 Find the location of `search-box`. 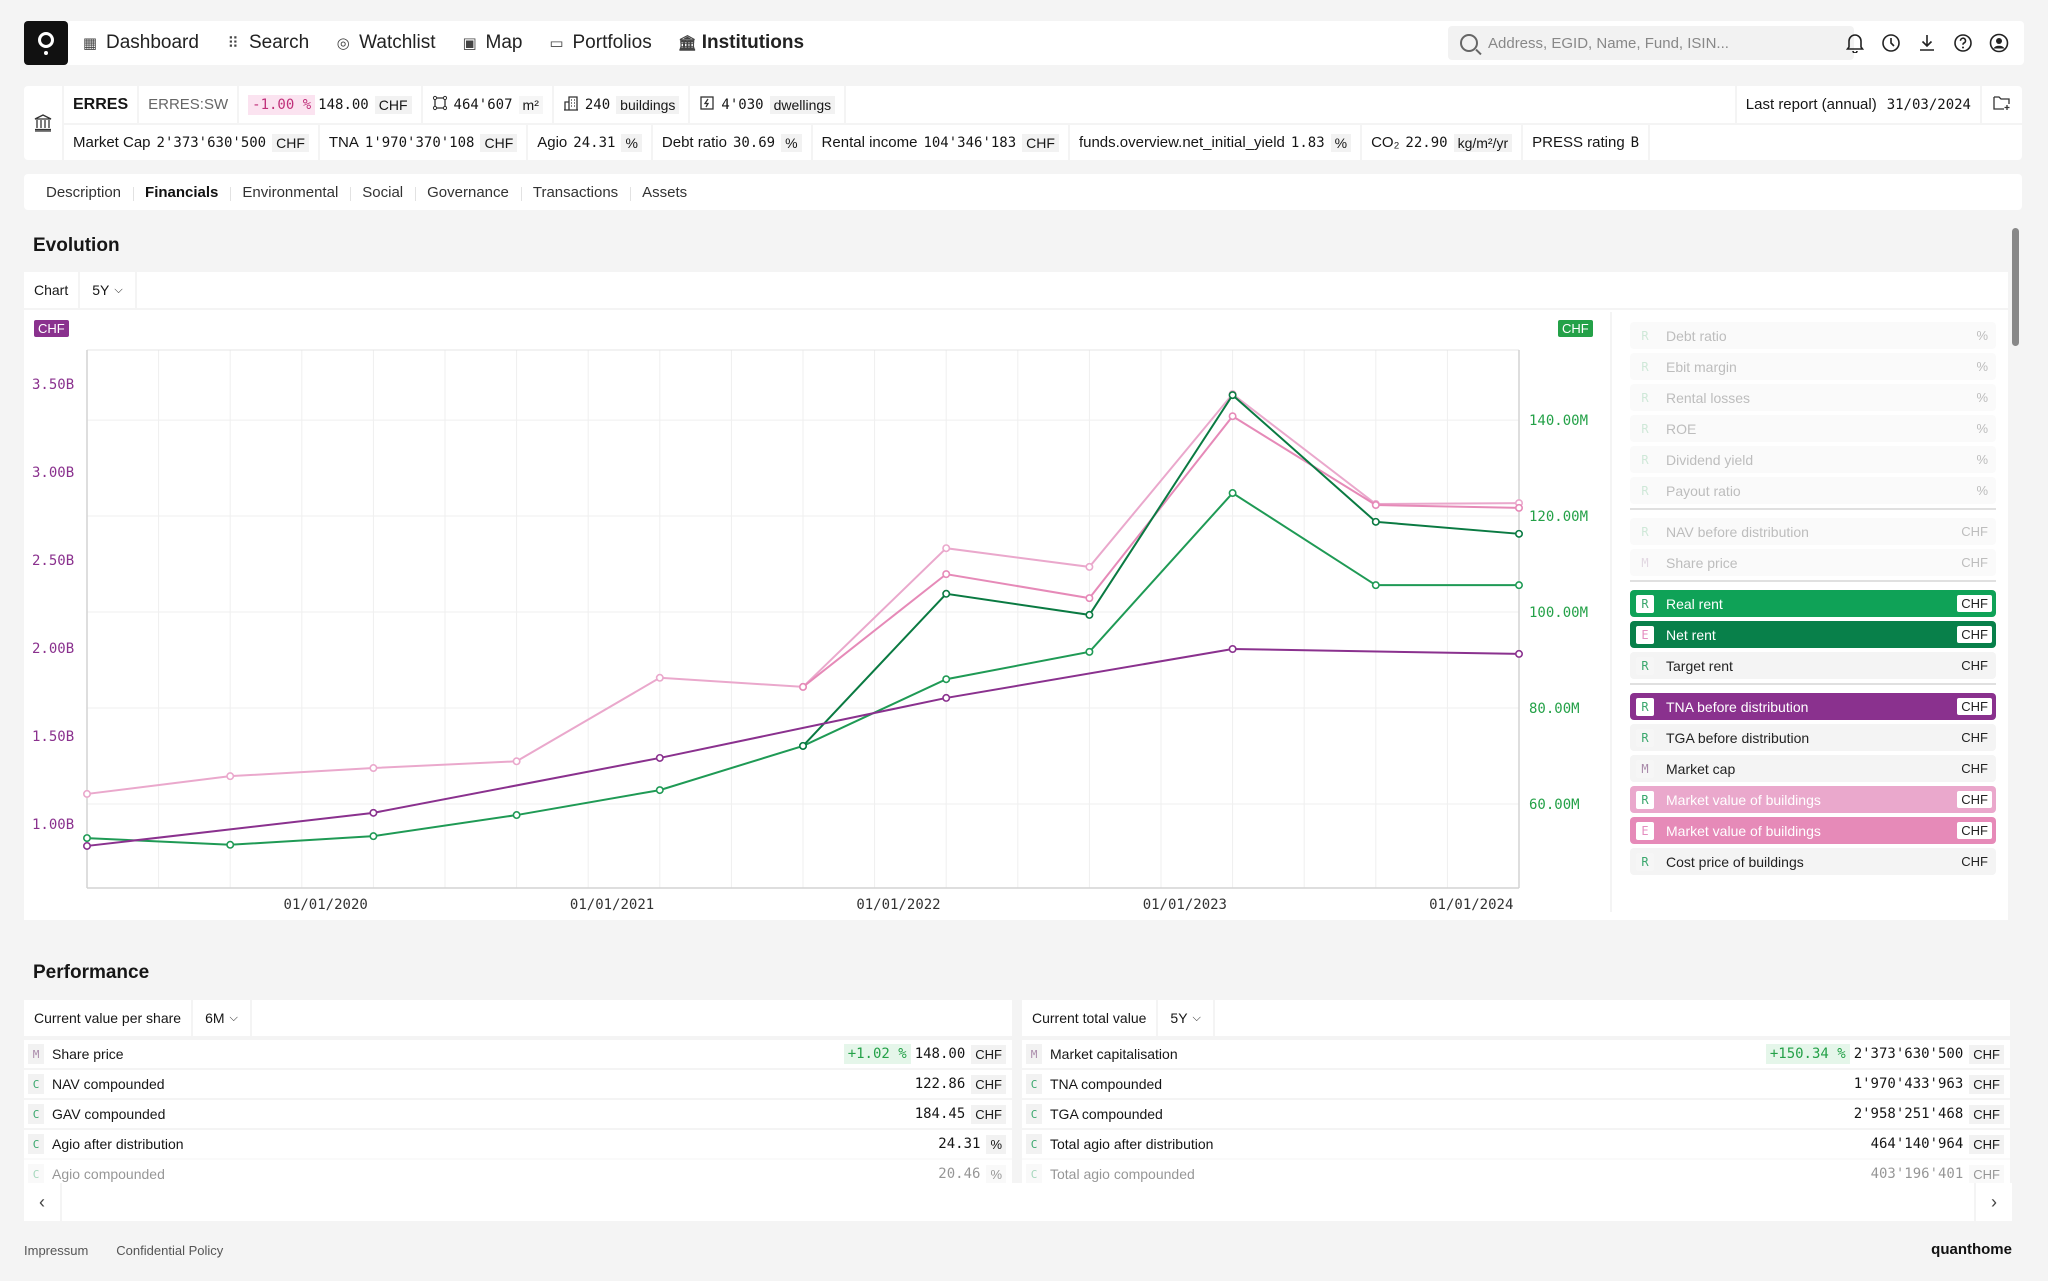

search-box is located at coordinates (1651, 43).